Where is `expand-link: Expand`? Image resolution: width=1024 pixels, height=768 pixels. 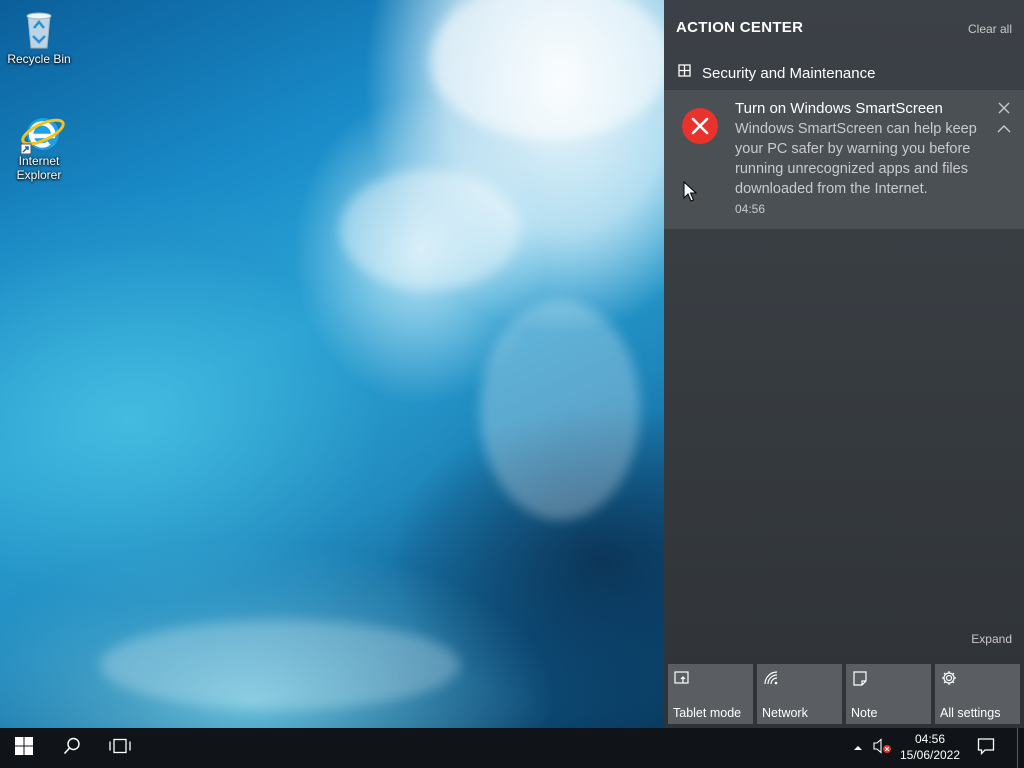
expand-link: Expand is located at coordinates (991, 639).